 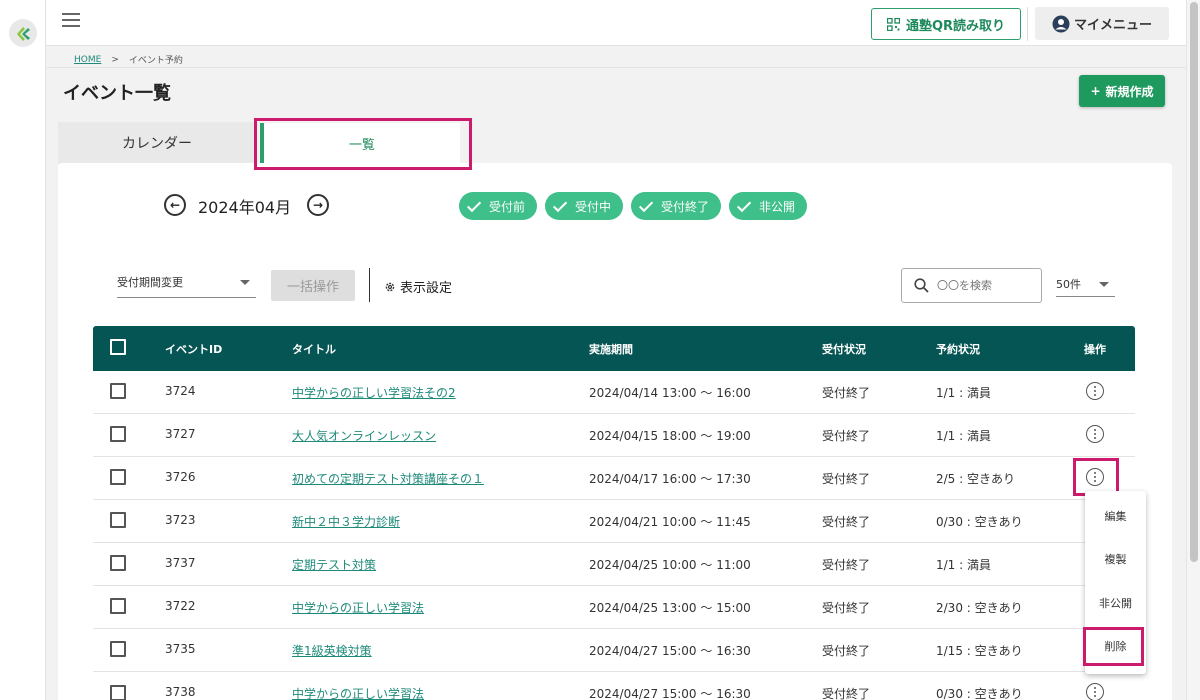 I want to click on top-header: 通塾QR読み取り マイメニュー, so click(x=616, y=23).